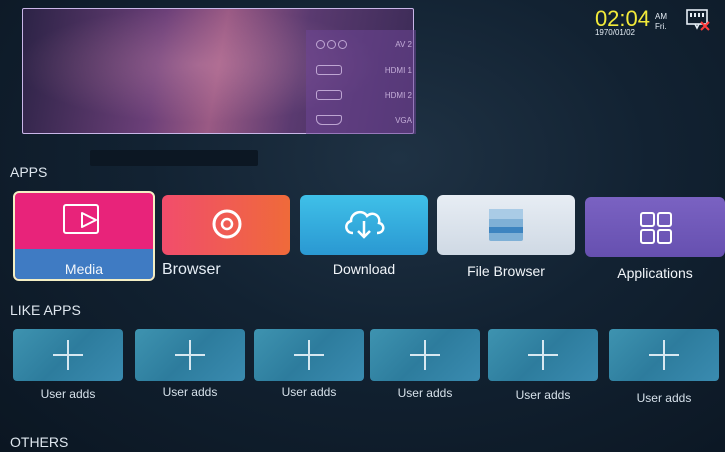 The width and height of the screenshot is (725, 452). What do you see at coordinates (84, 236) in the screenshot?
I see `app-tile-media: Media` at bounding box center [84, 236].